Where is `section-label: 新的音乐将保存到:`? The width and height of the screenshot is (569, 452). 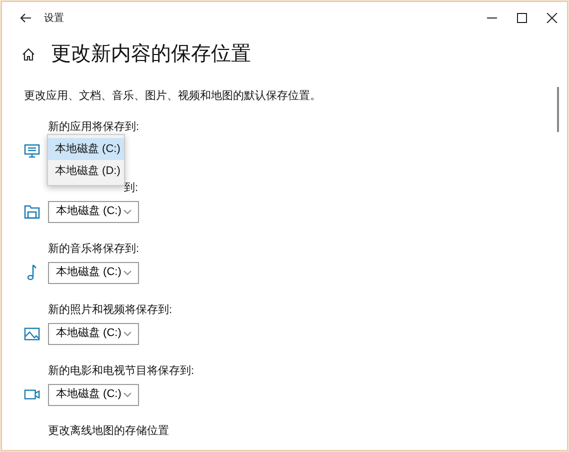 section-label: 新的音乐将保存到: is located at coordinates (93, 249).